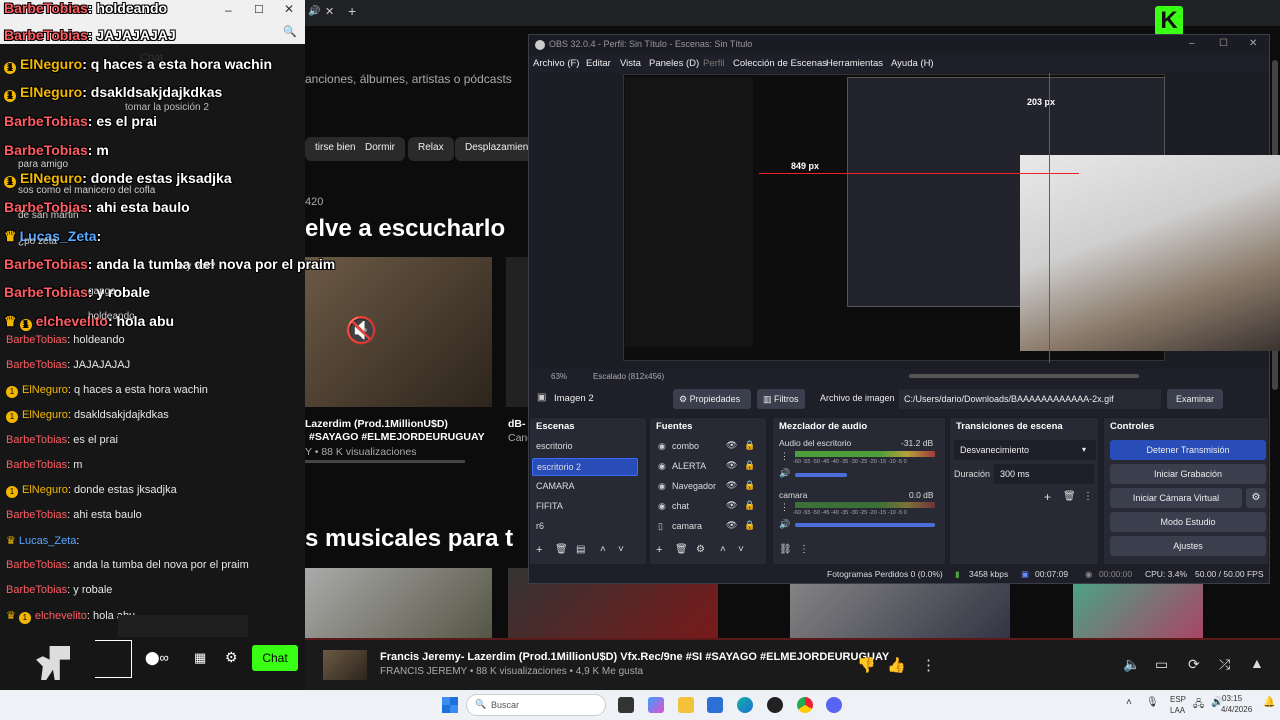 This screenshot has height=720, width=1280. Describe the element at coordinates (1152, 702) in the screenshot. I see `mic-icon: 🎙` at that location.